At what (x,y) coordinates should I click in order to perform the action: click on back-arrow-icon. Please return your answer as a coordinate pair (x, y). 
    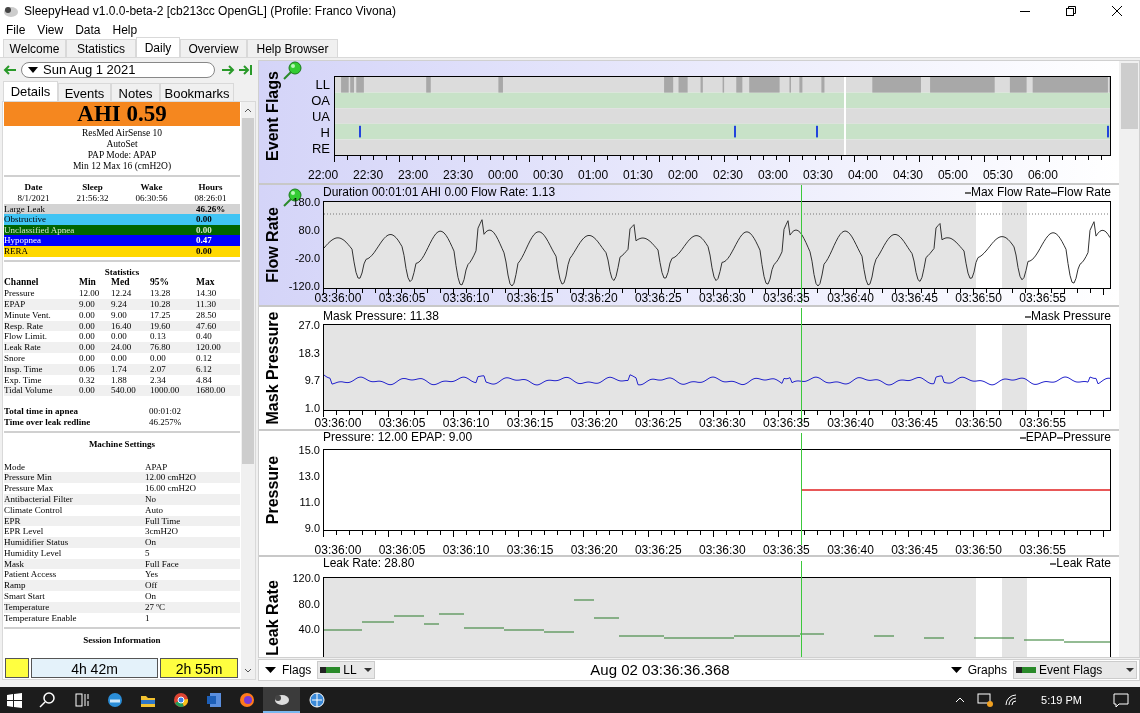
    Looking at the image, I should click on (10, 70).